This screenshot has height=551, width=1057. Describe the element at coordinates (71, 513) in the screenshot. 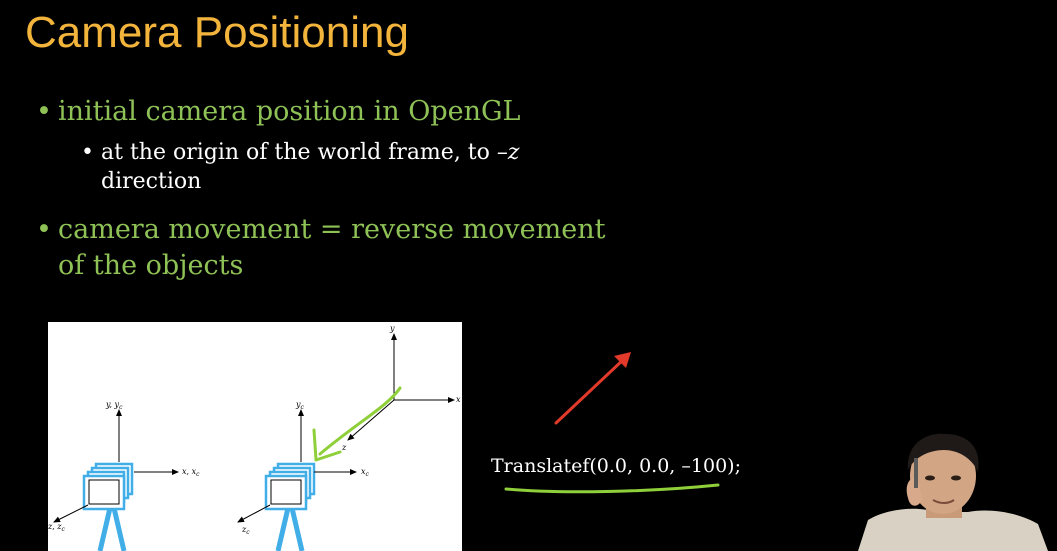

I see `left-z-axis` at that location.